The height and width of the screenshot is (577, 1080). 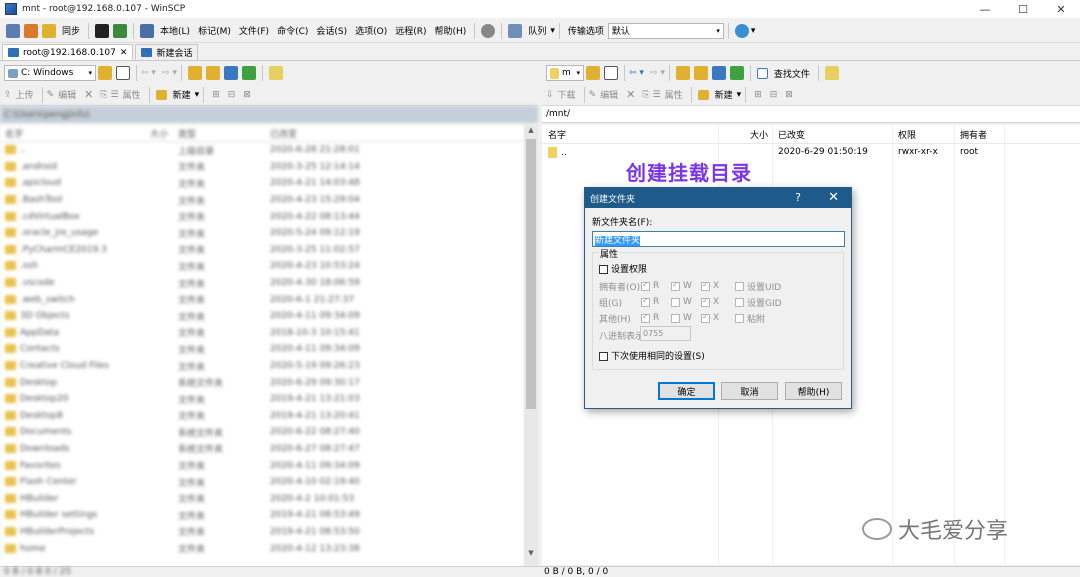 What do you see at coordinates (718, 239) in the screenshot?
I see `folder-name-input: 新建文件夹` at bounding box center [718, 239].